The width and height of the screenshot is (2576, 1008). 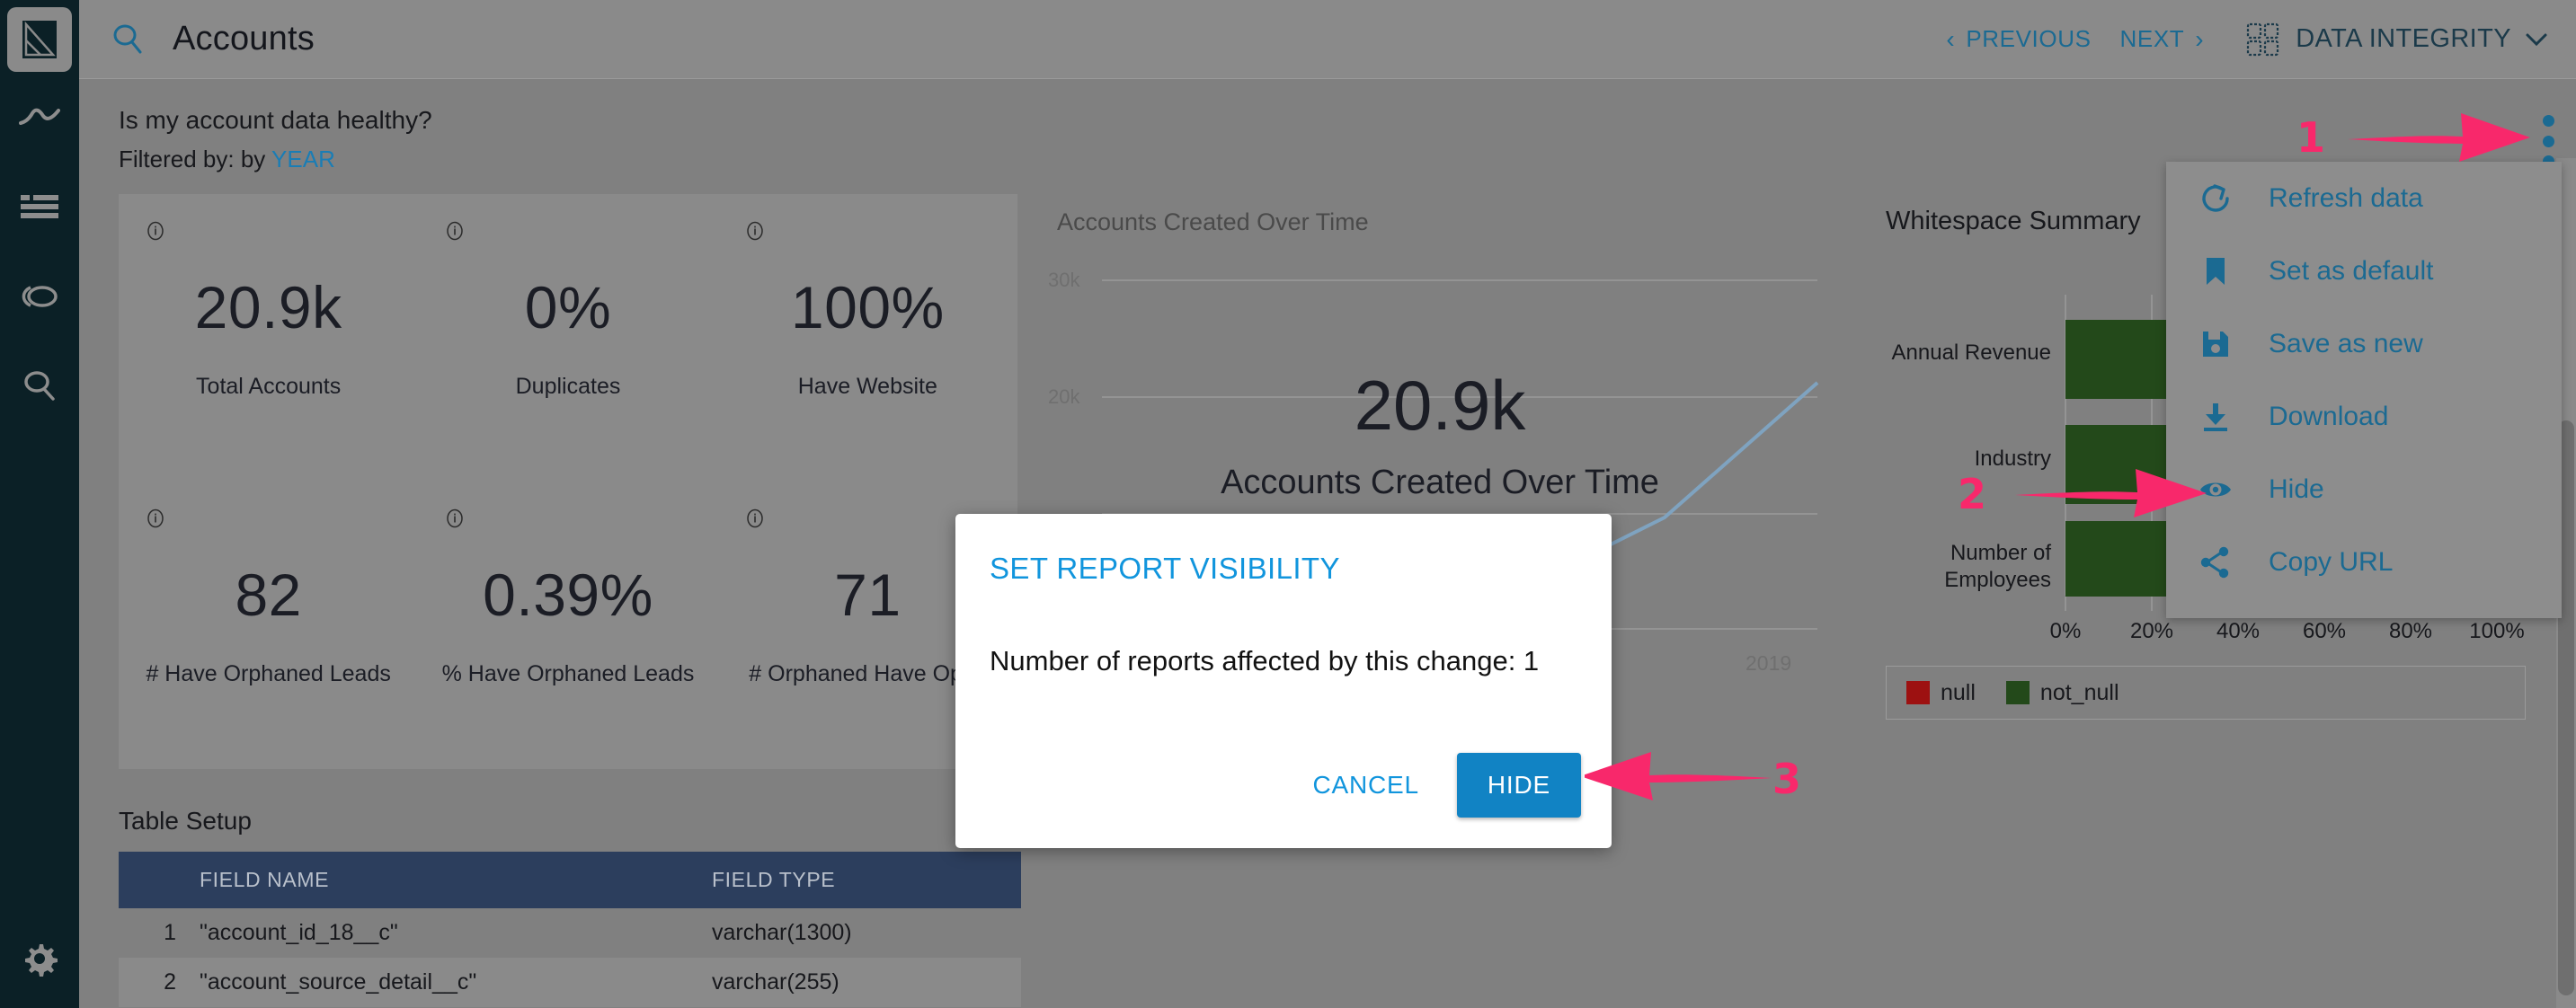 I want to click on chart-title: Whitespace Summary, so click(x=2014, y=221).